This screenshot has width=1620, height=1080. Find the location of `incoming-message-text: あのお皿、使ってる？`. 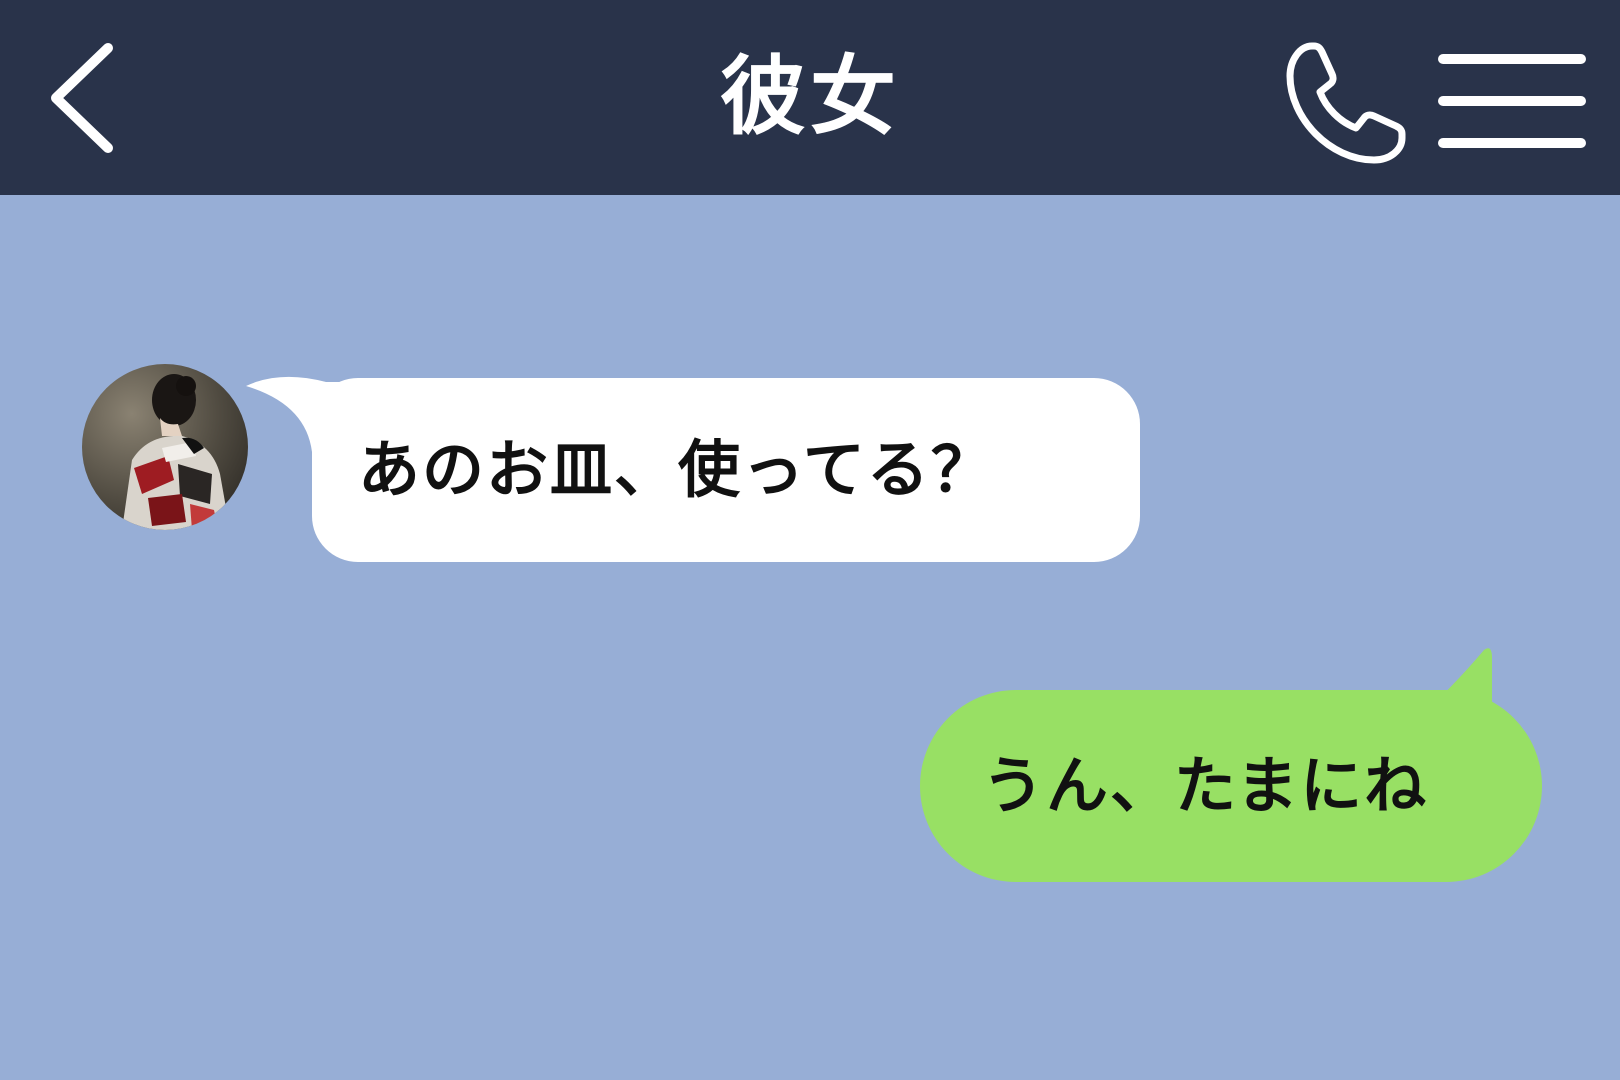

incoming-message-text: あのお皿、使ってる？ is located at coordinates (676, 469).